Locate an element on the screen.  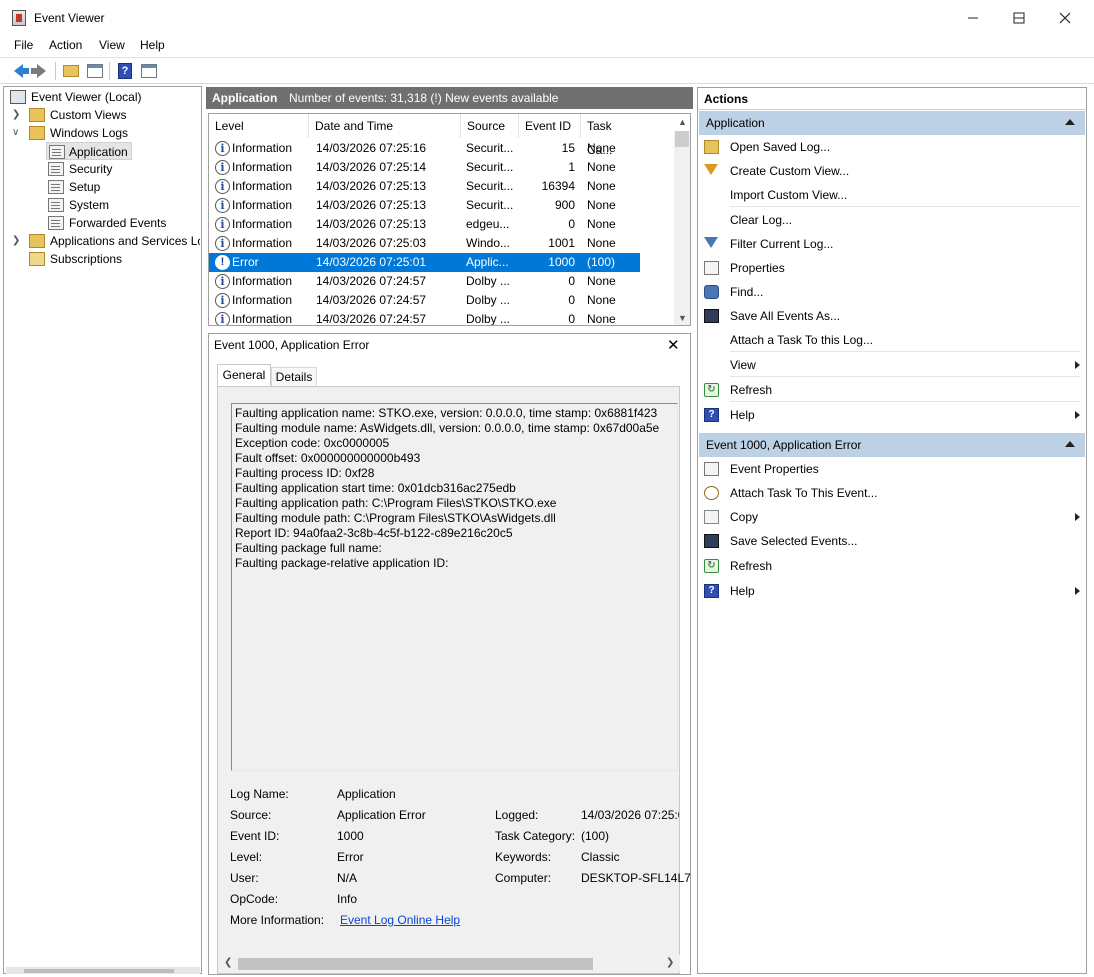
scroll-down-icon: ▼ is located at coordinates (682, 318).